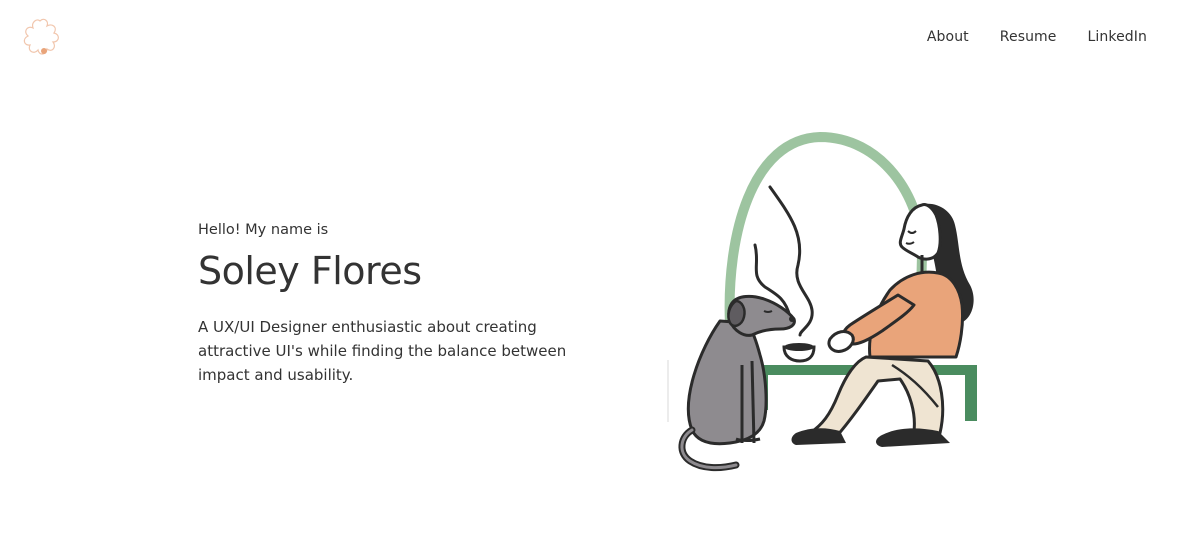  Describe the element at coordinates (263, 230) in the screenshot. I see `hero-greeting: Hello! My name is` at that location.